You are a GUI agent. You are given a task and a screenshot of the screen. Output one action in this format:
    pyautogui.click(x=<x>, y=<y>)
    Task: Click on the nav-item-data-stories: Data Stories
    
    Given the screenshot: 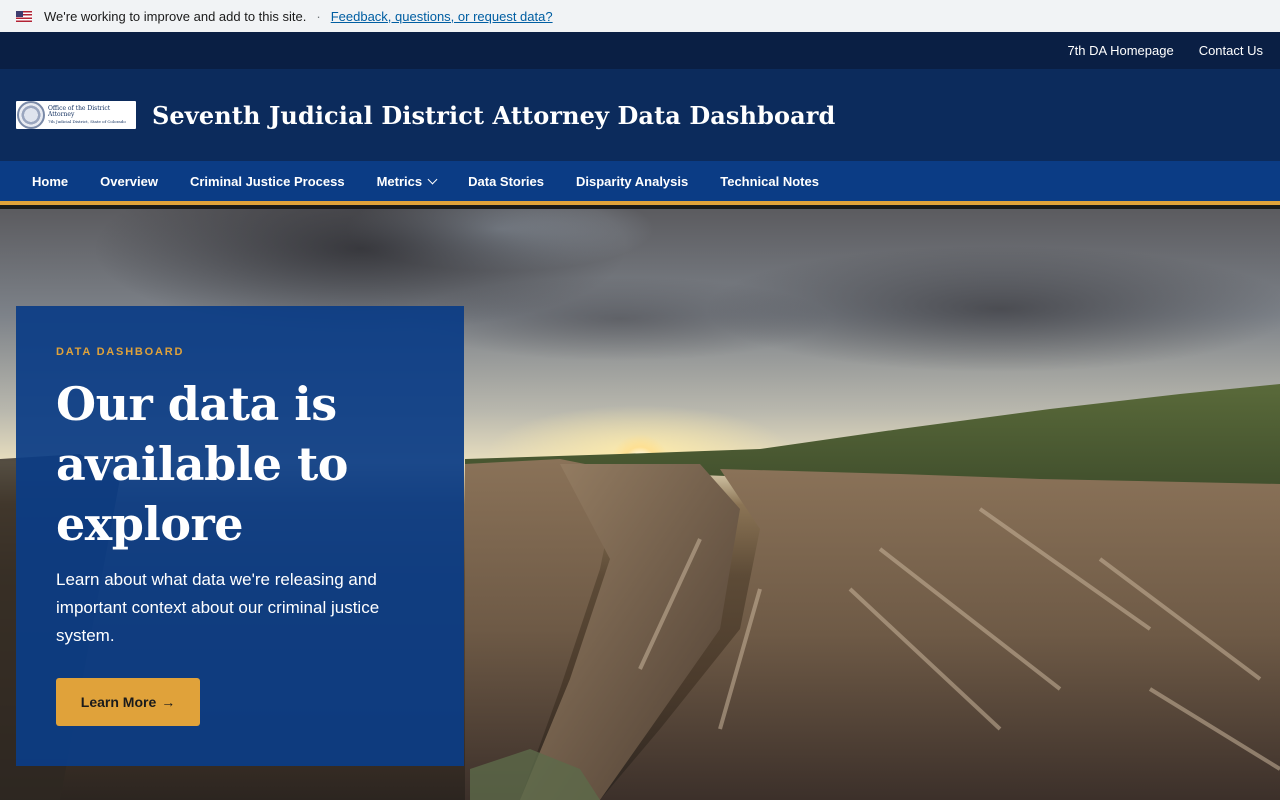 What is the action you would take?
    pyautogui.click(x=506, y=181)
    